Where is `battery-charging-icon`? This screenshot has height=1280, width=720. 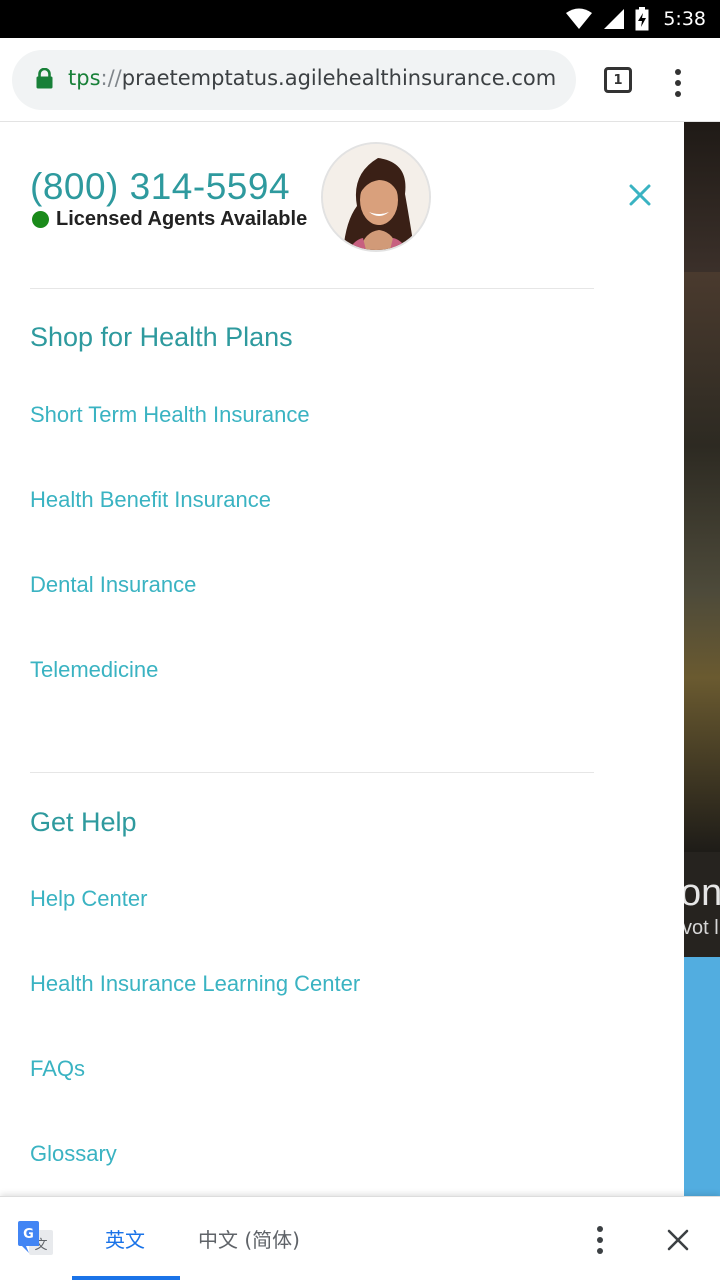 battery-charging-icon is located at coordinates (642, 19).